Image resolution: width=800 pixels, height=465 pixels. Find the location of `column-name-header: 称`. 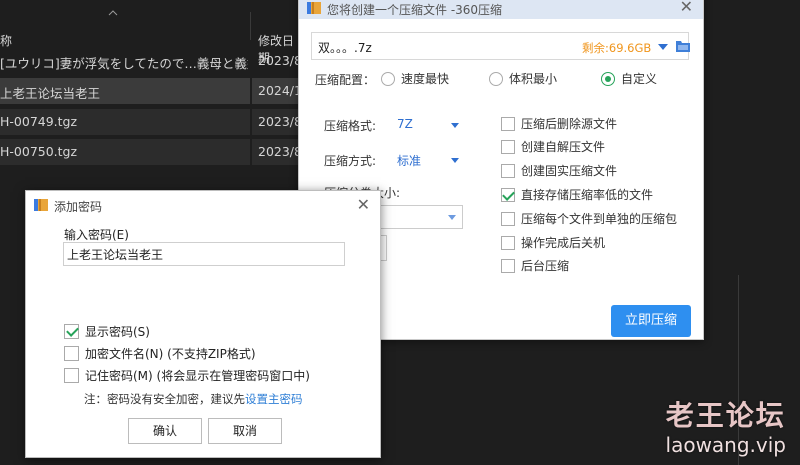

column-name-header: 称 is located at coordinates (6, 40).